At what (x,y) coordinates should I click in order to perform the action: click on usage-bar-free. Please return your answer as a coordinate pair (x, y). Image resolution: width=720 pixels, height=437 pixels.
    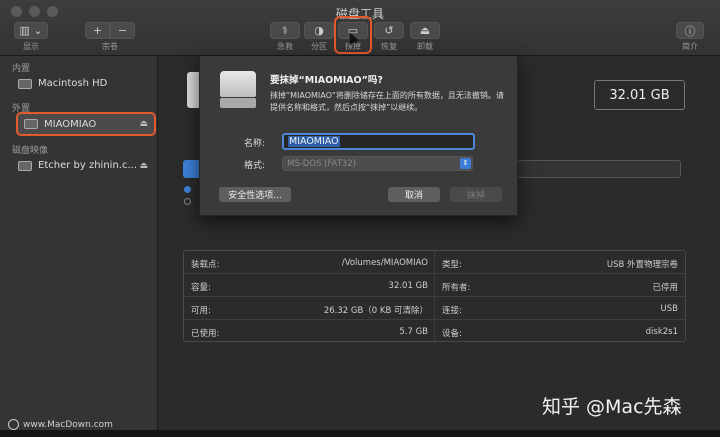
    Looking at the image, I should click on (599, 169).